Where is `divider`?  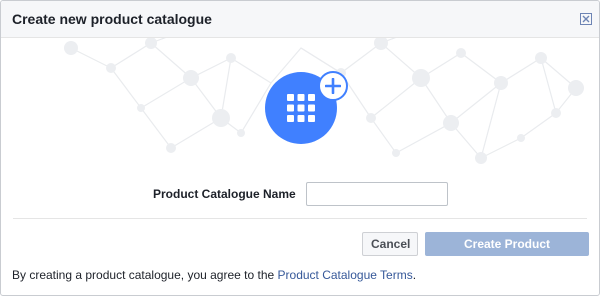
divider is located at coordinates (300, 218).